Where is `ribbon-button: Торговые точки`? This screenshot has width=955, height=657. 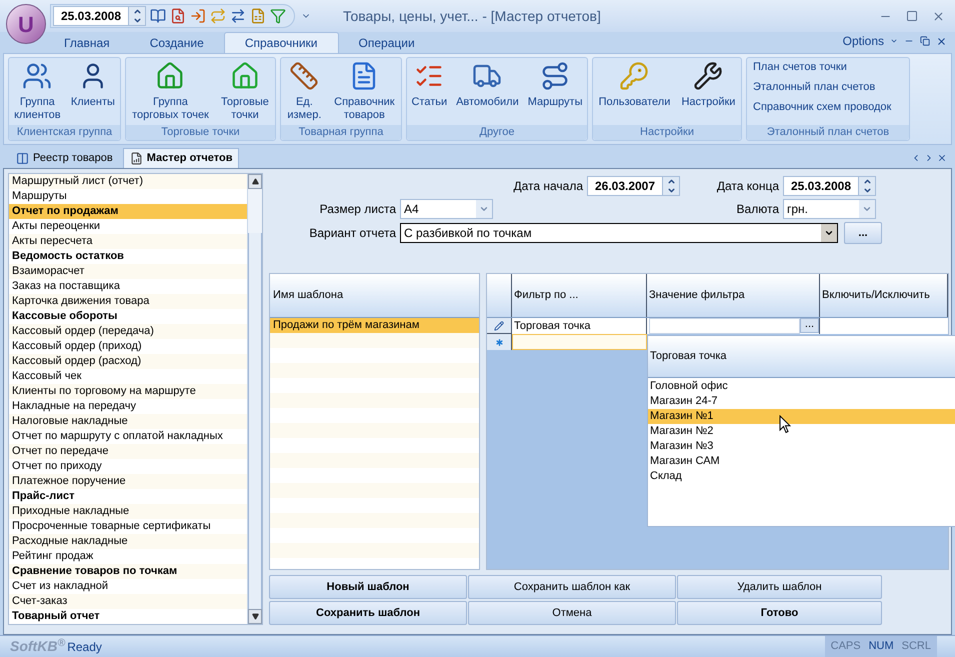 ribbon-button: Торговые точки is located at coordinates (245, 91).